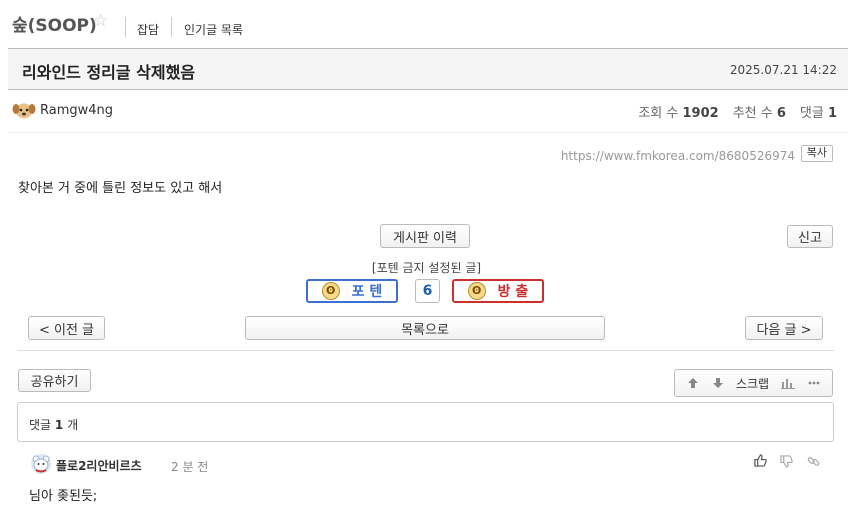  Describe the element at coordinates (781, 113) in the screenshot. I see `votes-count: 6` at that location.